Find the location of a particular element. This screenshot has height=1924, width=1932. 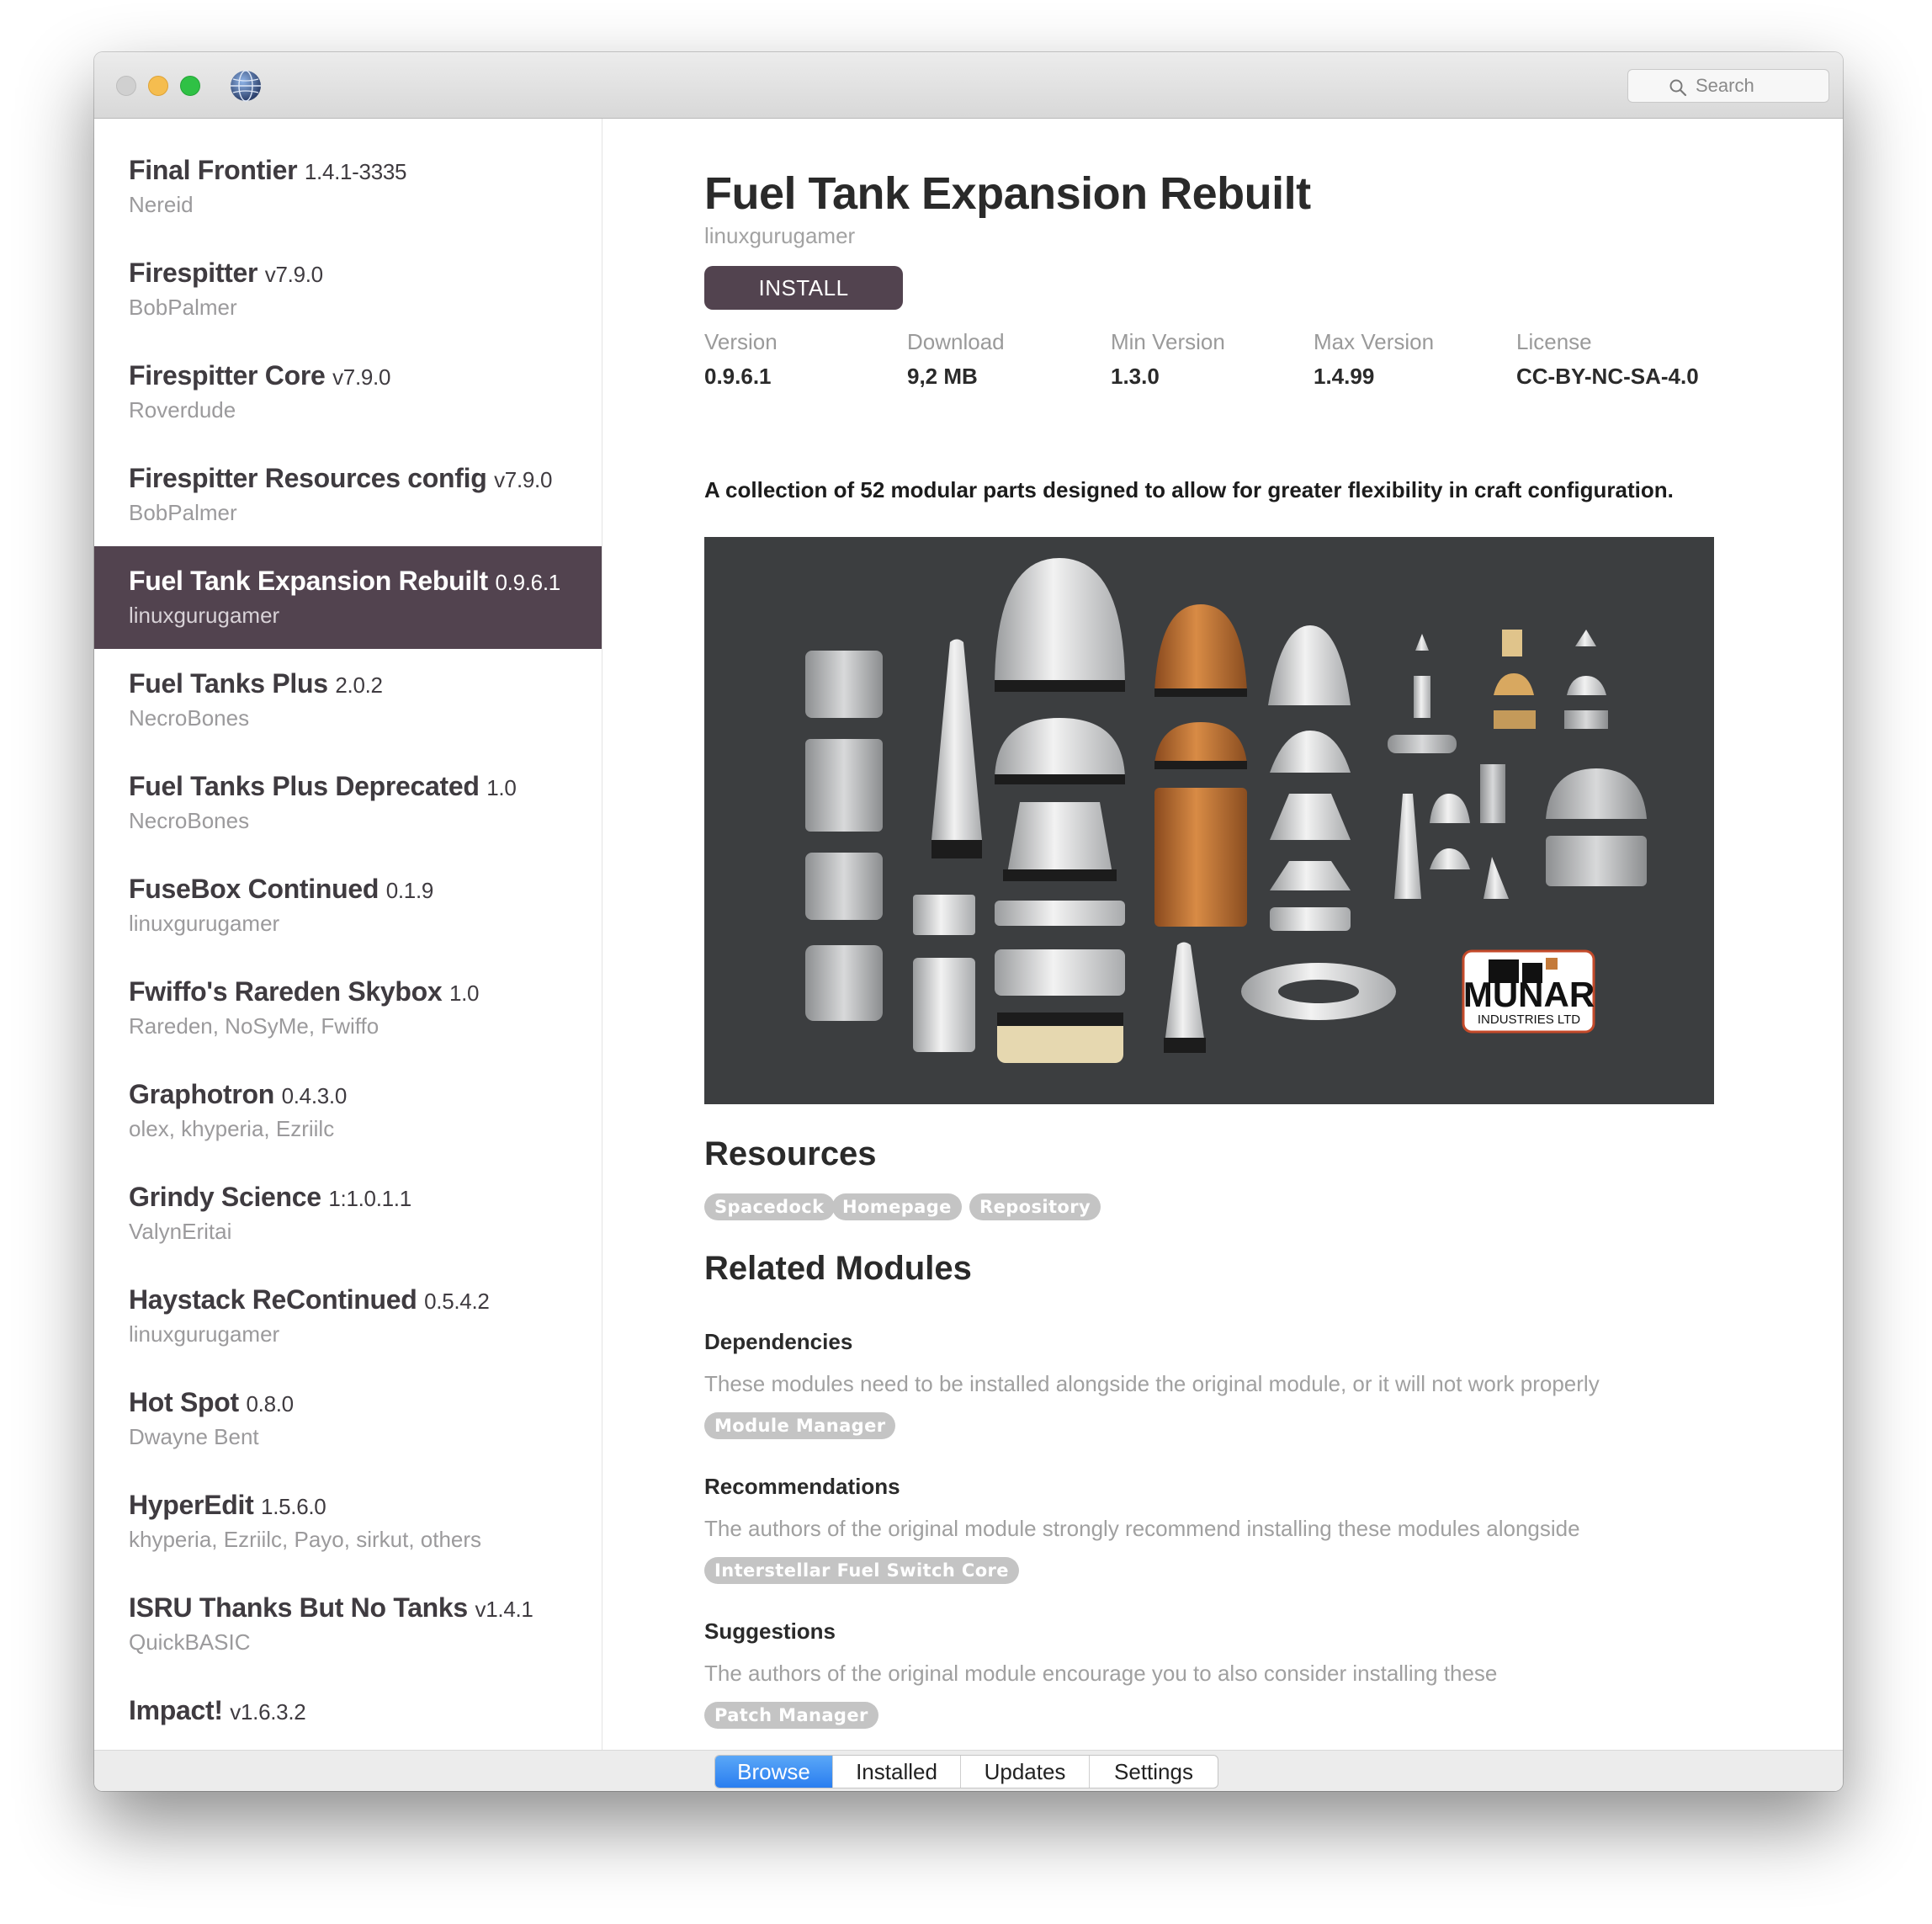

minimize-window-button is located at coordinates (158, 86).